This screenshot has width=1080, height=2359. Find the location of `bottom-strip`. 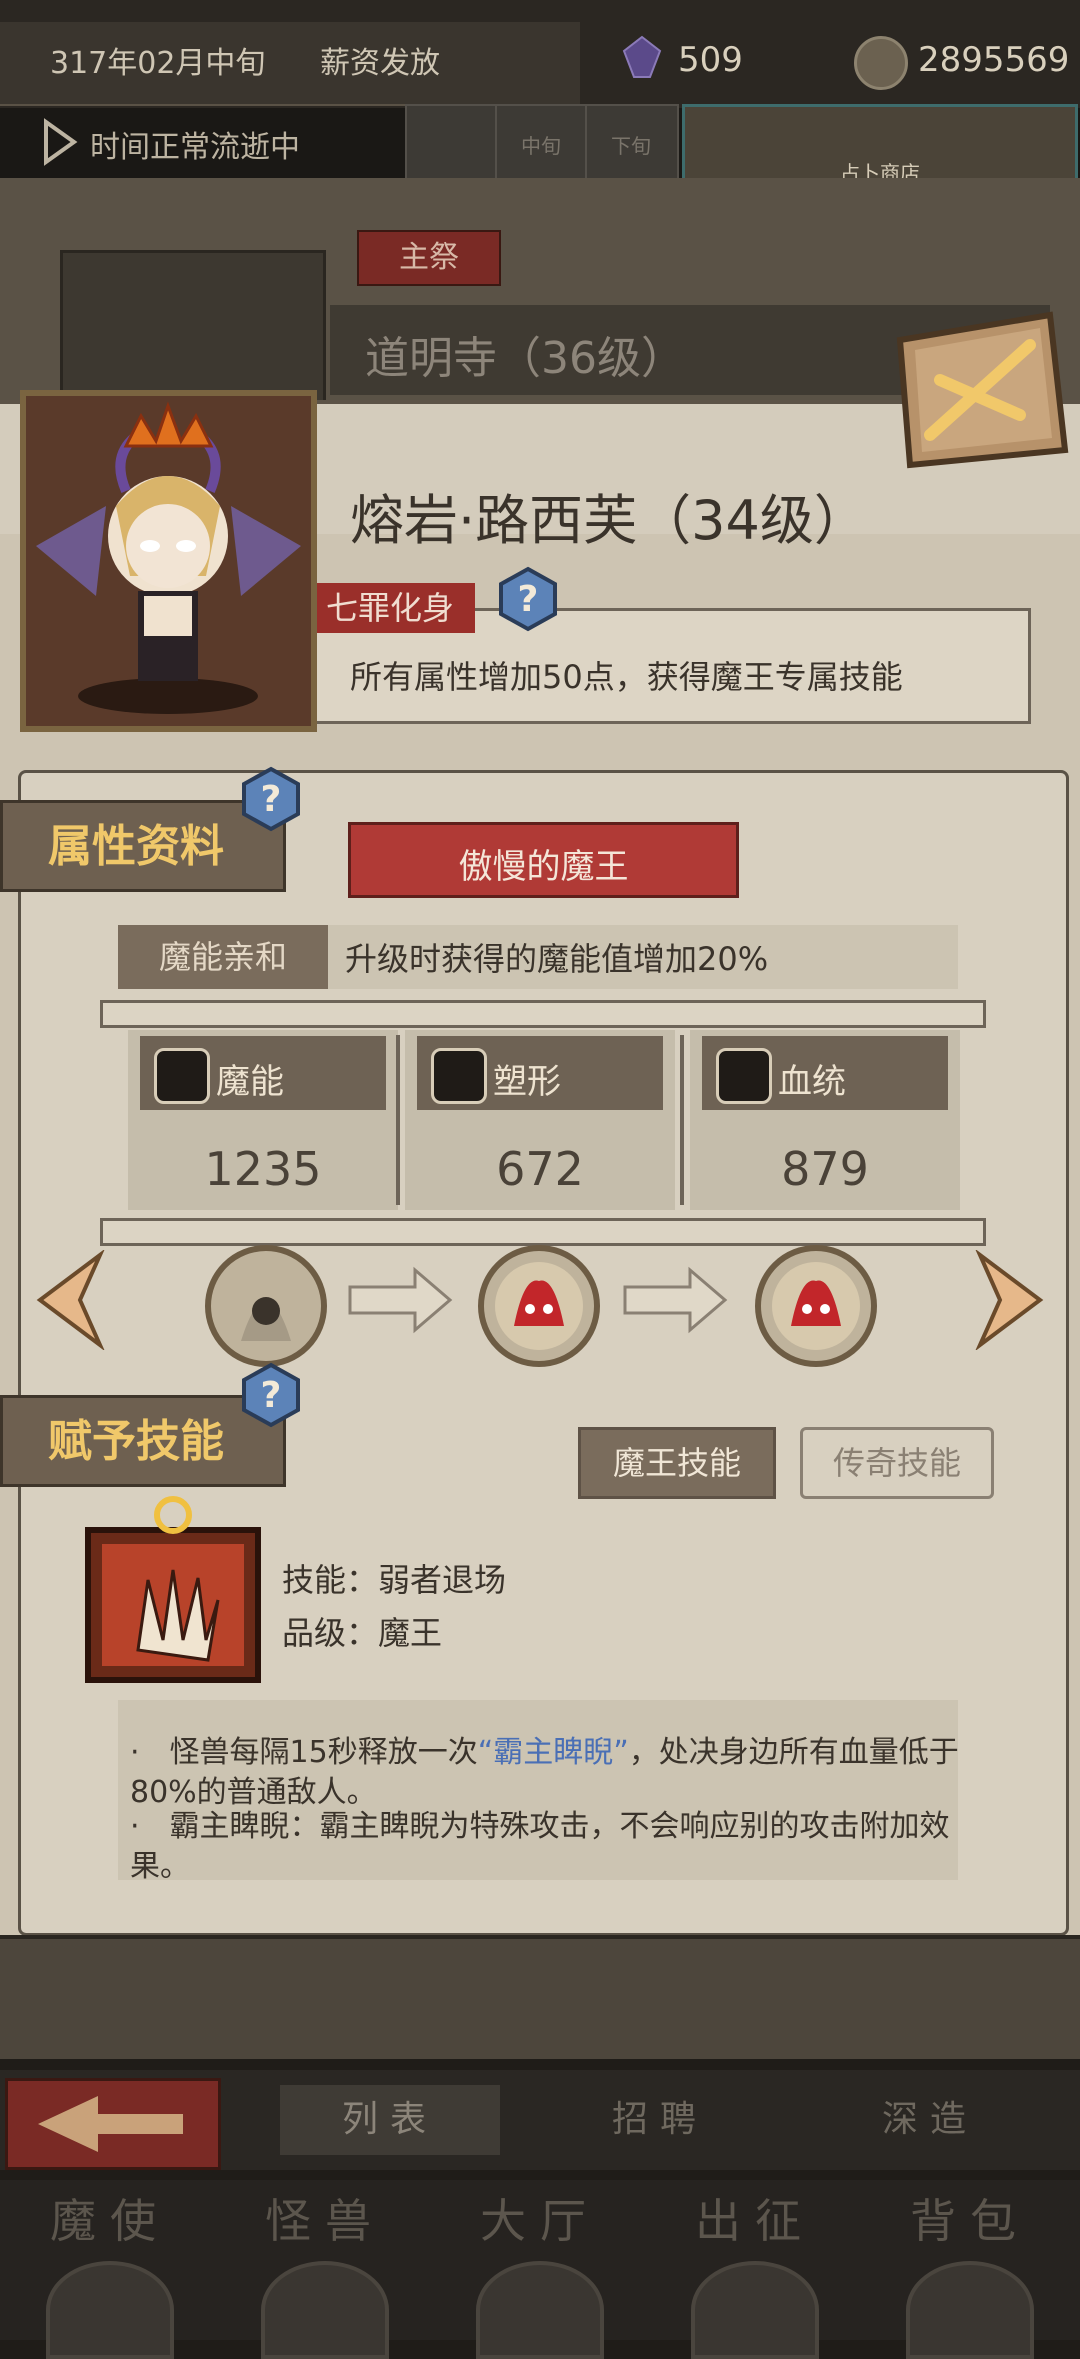

bottom-strip is located at coordinates (540, 1997).